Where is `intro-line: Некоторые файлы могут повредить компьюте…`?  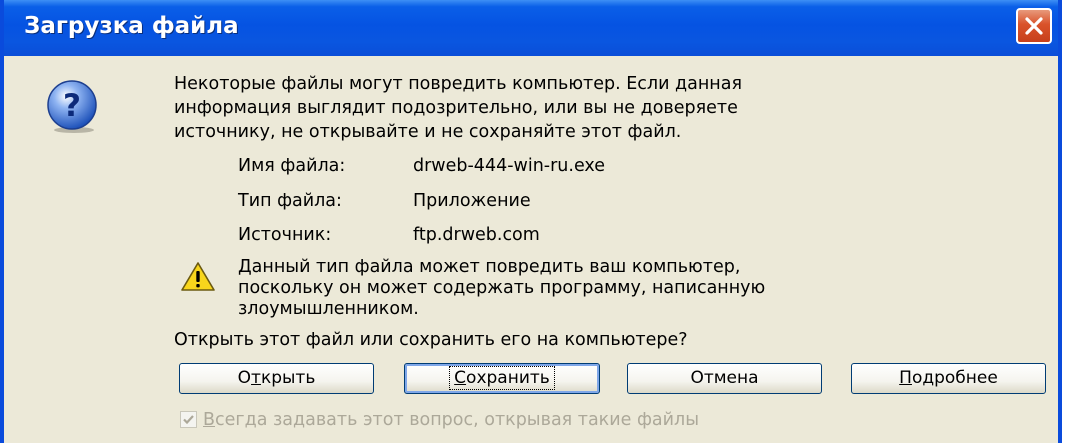
intro-line: Некоторые файлы могут повредить компьюте… is located at coordinates (458, 84).